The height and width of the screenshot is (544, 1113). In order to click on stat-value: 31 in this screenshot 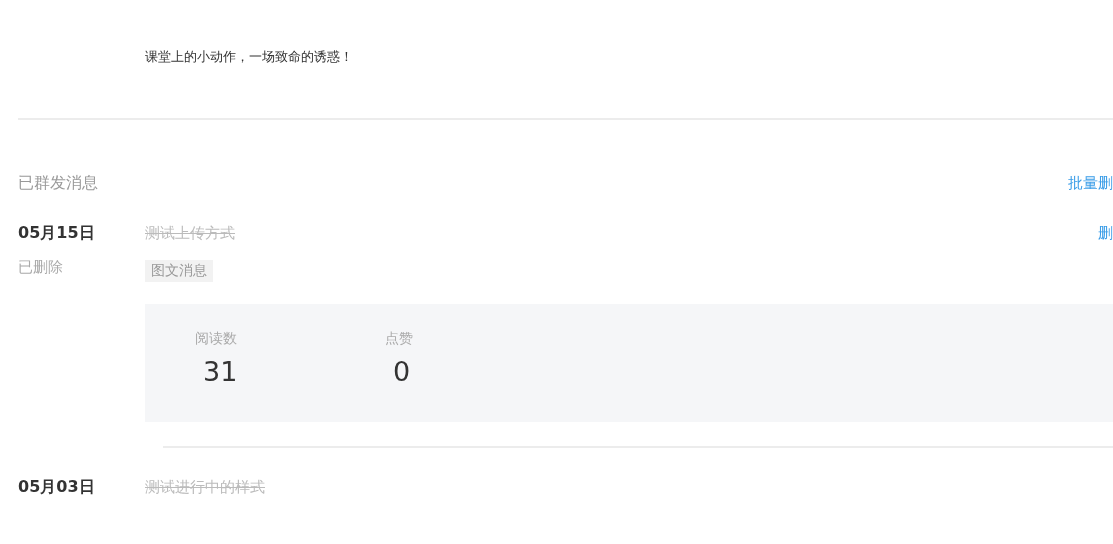, I will do `click(220, 371)`.